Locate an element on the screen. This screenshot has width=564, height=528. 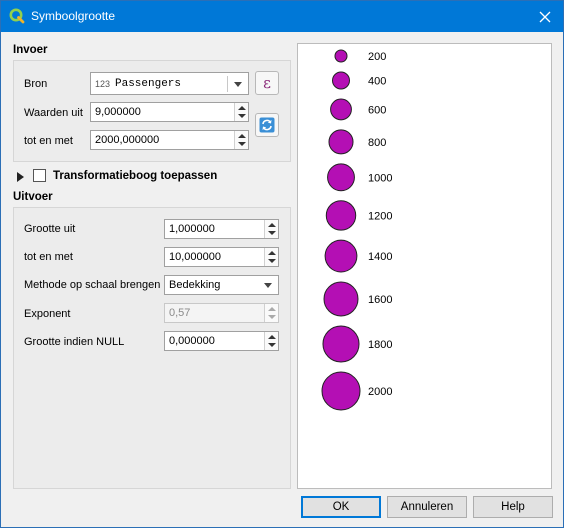
help-button: Help is located at coordinates (513, 507).